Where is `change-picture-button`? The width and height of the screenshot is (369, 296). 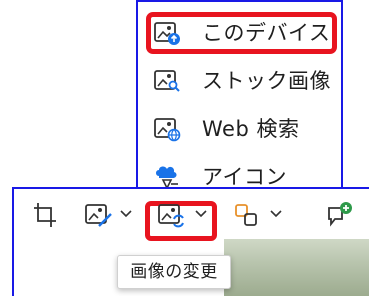
change-picture-button is located at coordinates (184, 216).